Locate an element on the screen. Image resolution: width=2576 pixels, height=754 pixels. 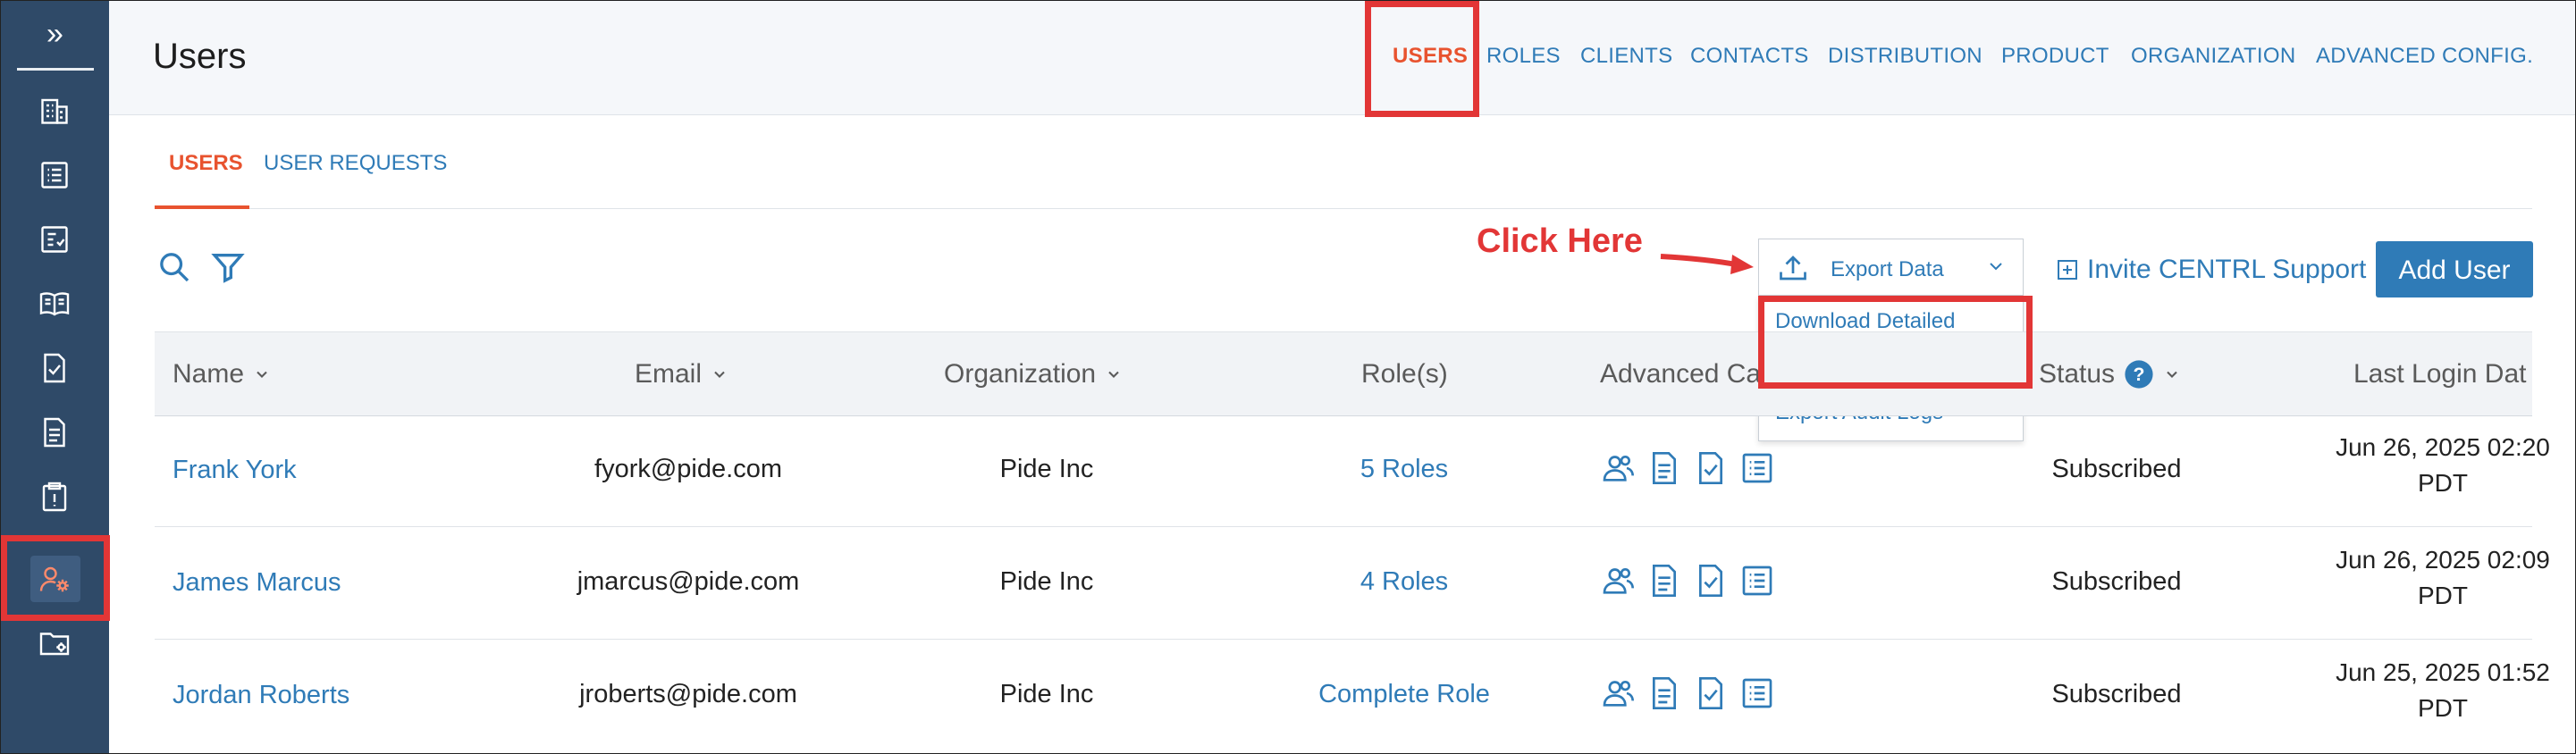
column-header-status: Status? is located at coordinates (2110, 374).